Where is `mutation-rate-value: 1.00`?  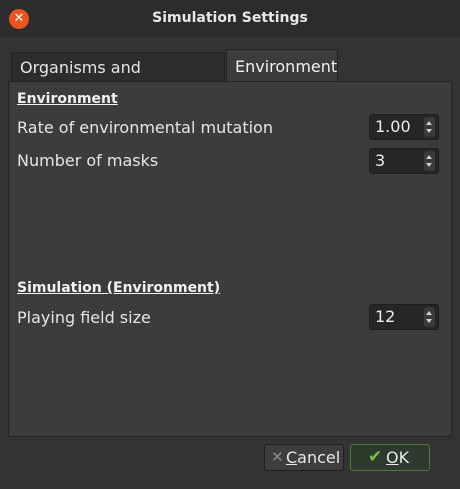 mutation-rate-value: 1.00 is located at coordinates (393, 127).